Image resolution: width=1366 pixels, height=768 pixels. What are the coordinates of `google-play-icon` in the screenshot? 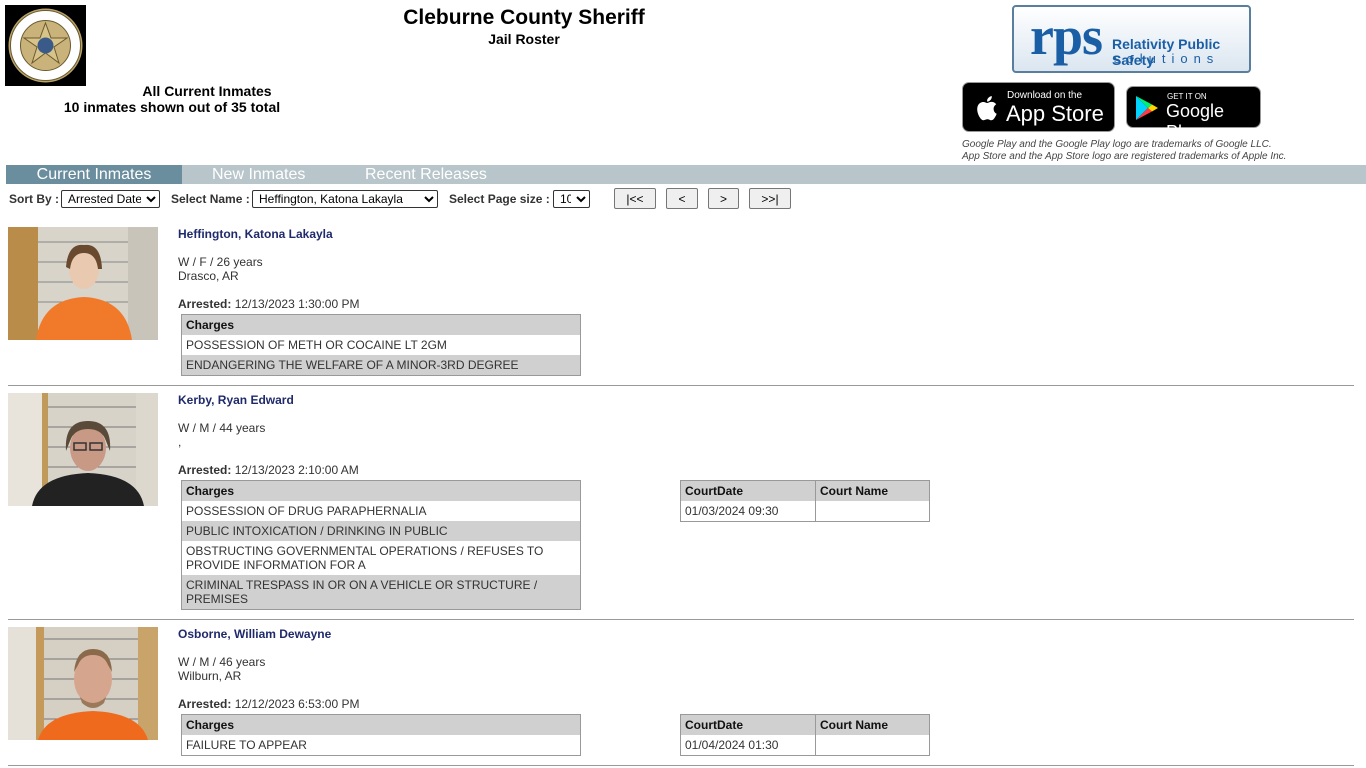 It's located at (1147, 108).